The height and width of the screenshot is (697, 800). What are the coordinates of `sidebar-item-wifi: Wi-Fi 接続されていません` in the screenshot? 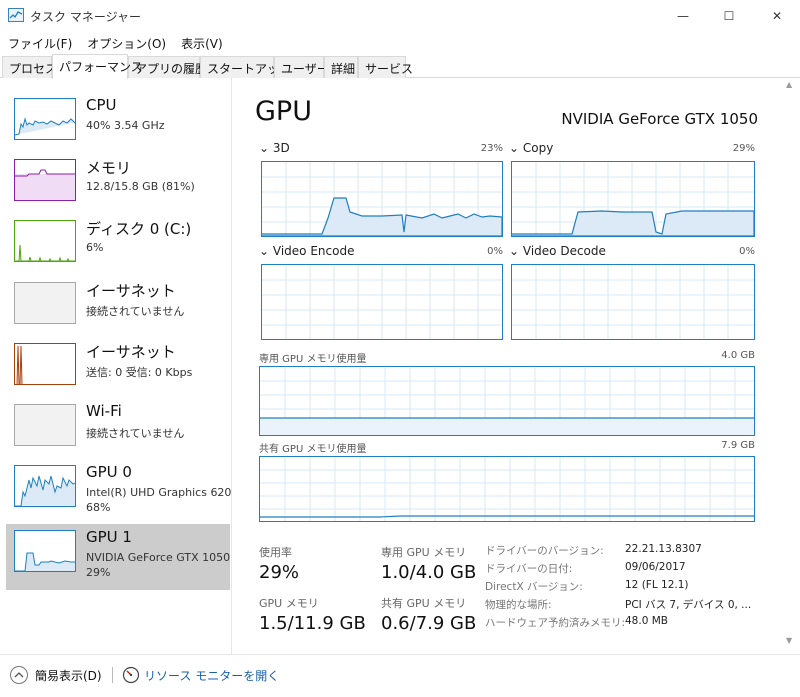 It's located at (118, 431).